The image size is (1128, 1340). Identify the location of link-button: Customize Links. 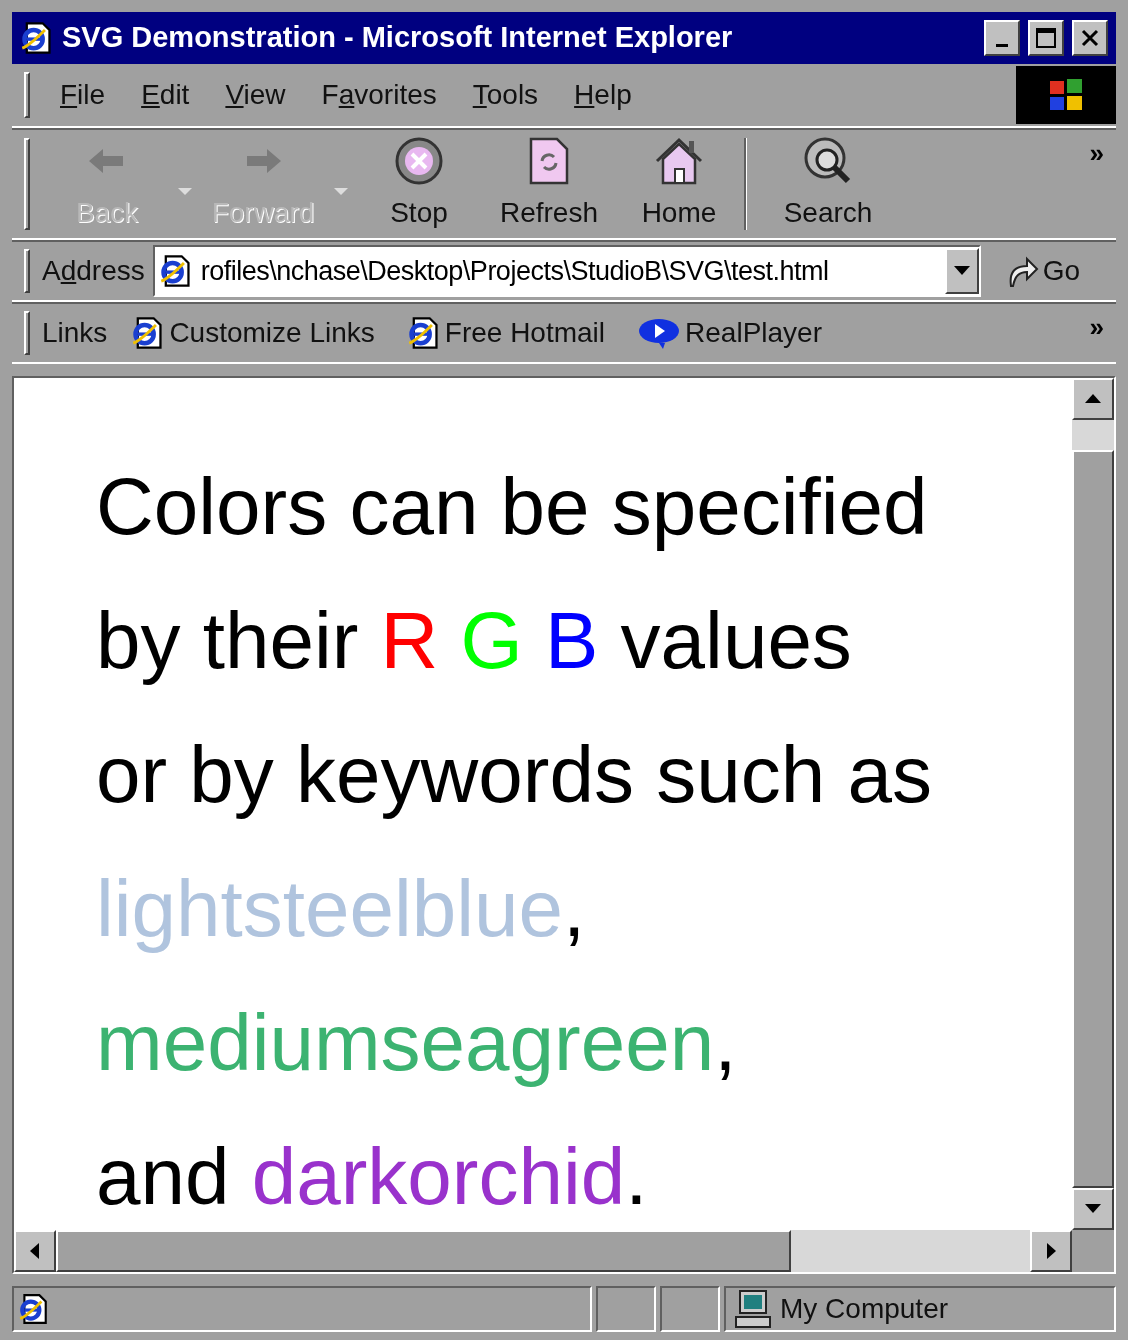
(253, 333).